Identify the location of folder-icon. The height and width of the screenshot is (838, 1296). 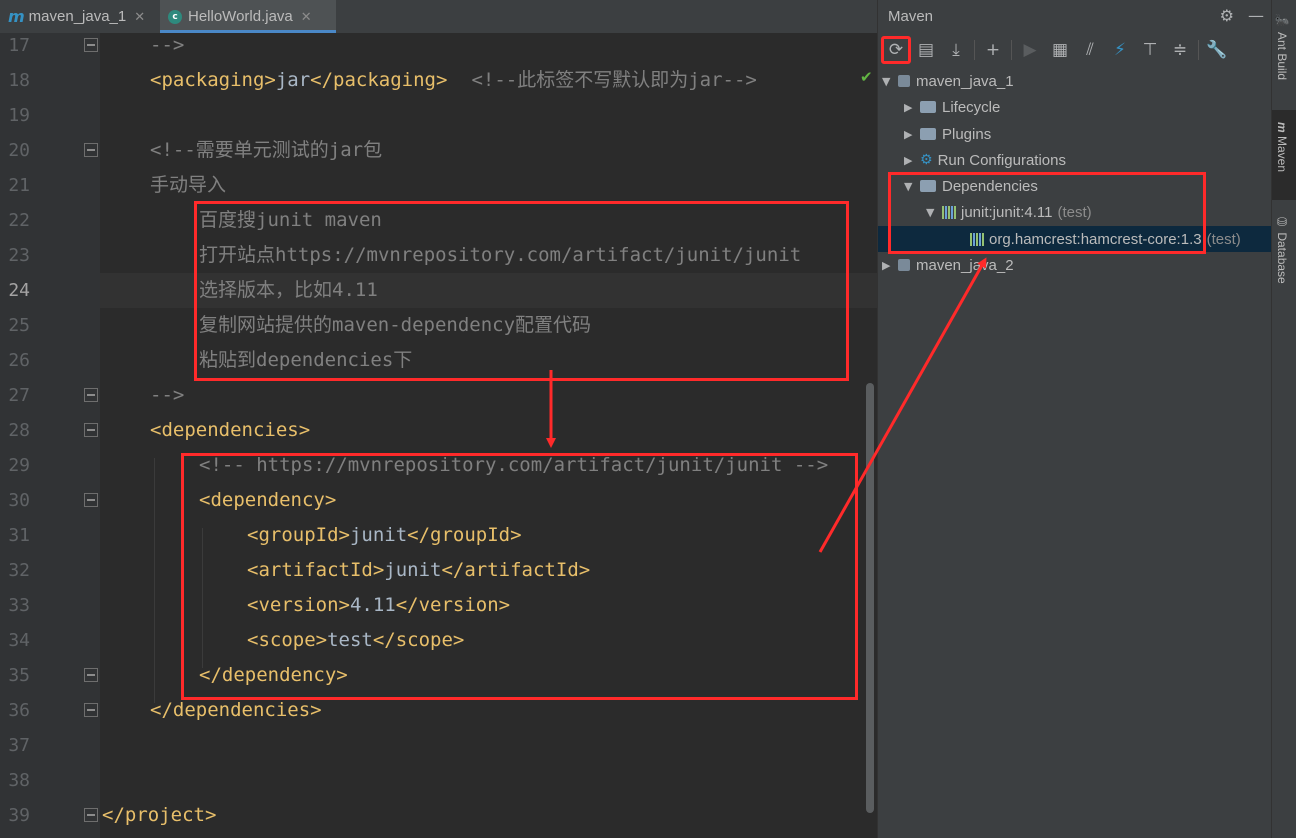
(928, 107).